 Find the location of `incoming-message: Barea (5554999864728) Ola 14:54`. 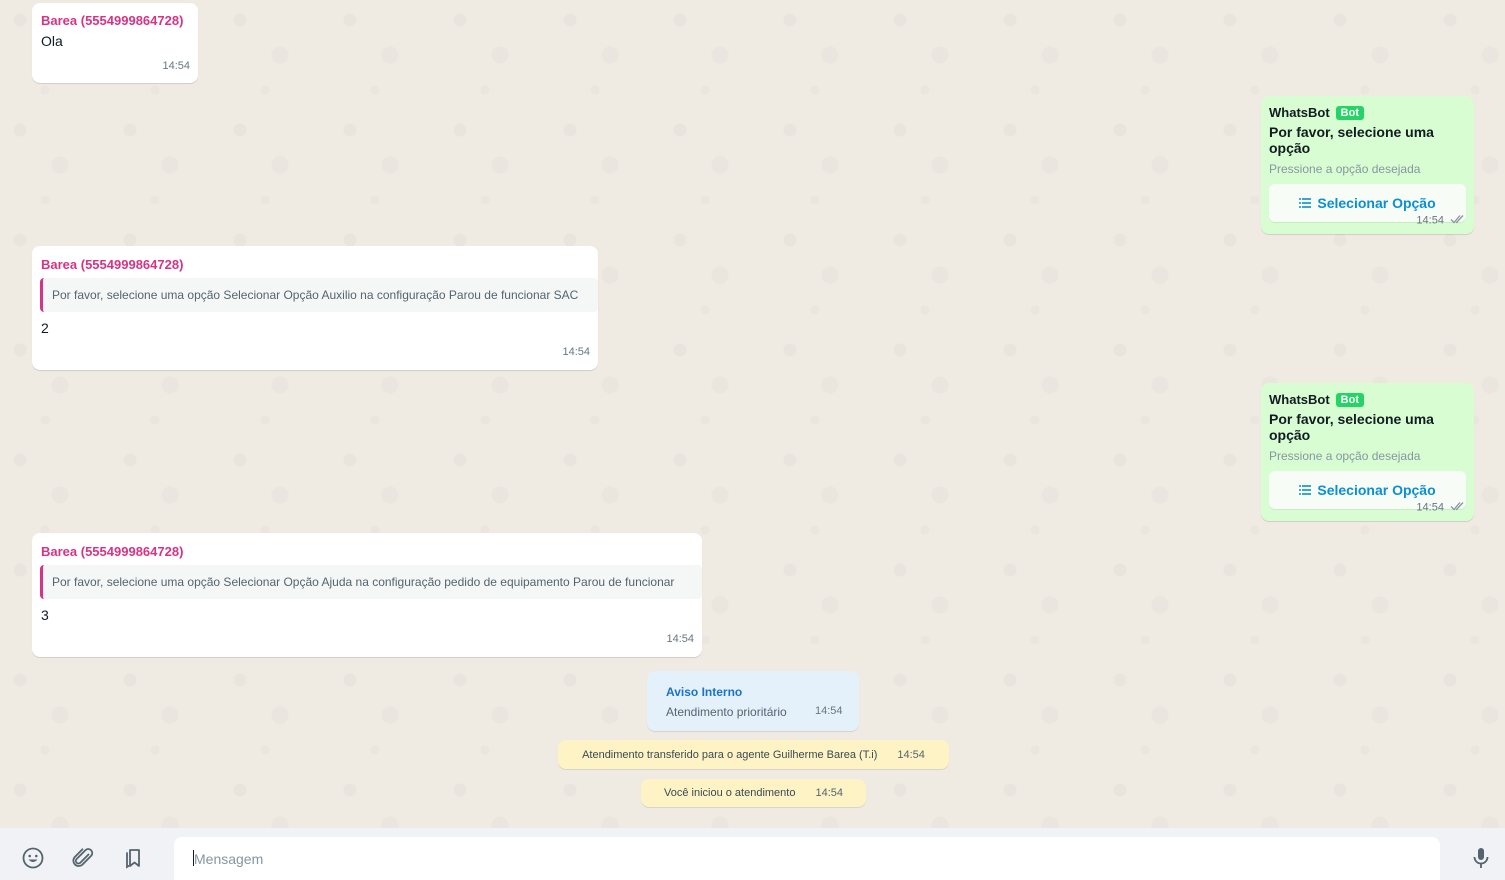

incoming-message: Barea (5554999864728) Ola 14:54 is located at coordinates (115, 43).